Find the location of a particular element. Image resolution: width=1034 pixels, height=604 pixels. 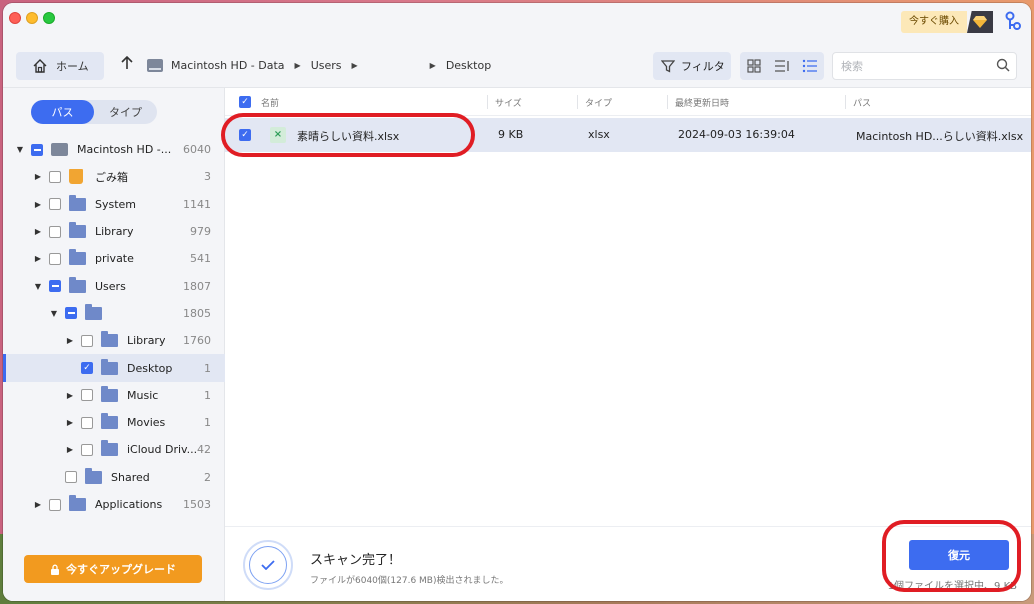

sidebar-item-label: Movies is located at coordinates (146, 423).